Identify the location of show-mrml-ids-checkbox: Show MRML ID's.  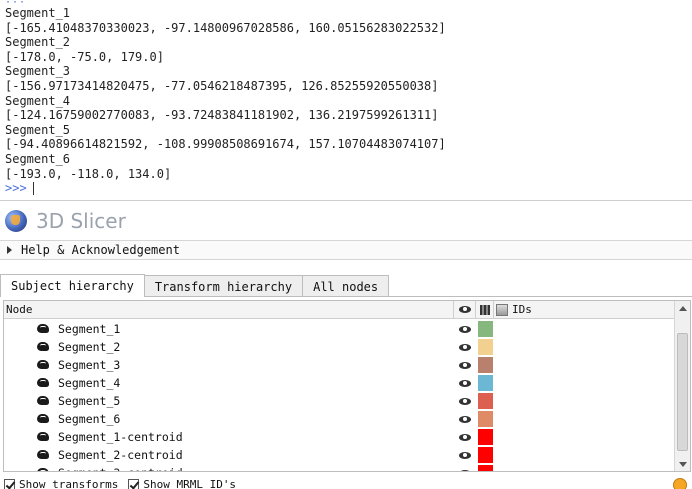
(182, 483).